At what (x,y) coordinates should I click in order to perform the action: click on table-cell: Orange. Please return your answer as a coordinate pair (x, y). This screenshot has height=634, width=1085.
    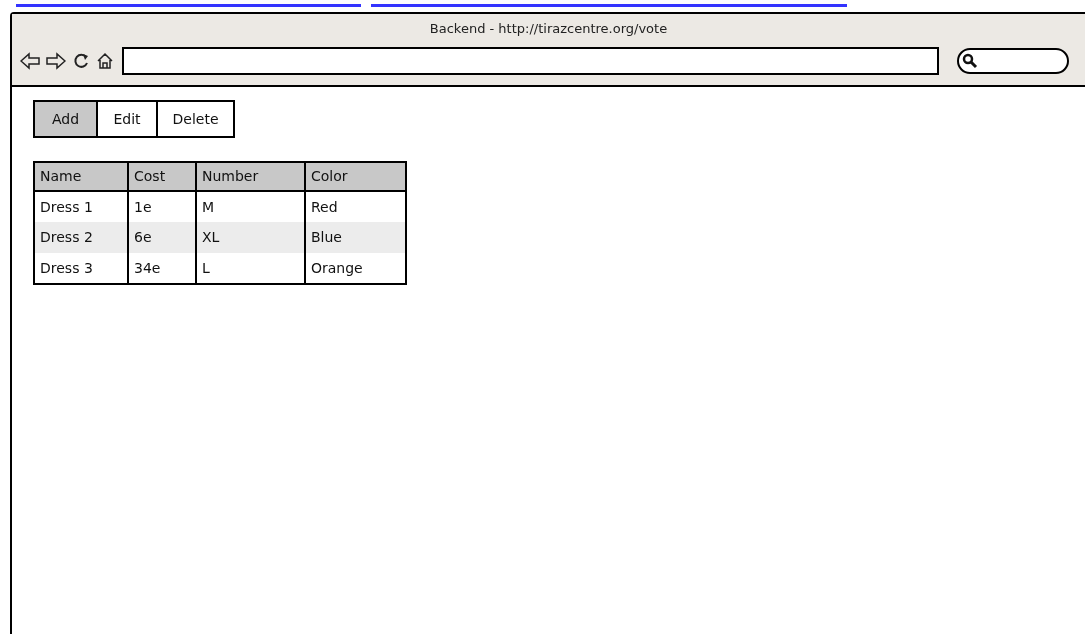
    Looking at the image, I should click on (355, 268).